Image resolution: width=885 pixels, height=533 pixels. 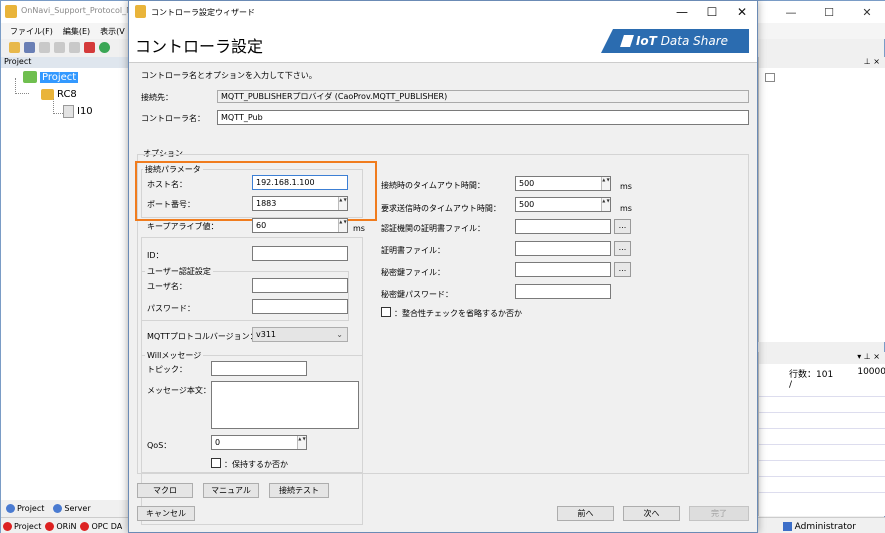 I want to click on menu-view: 表示(V, so click(x=112, y=32).